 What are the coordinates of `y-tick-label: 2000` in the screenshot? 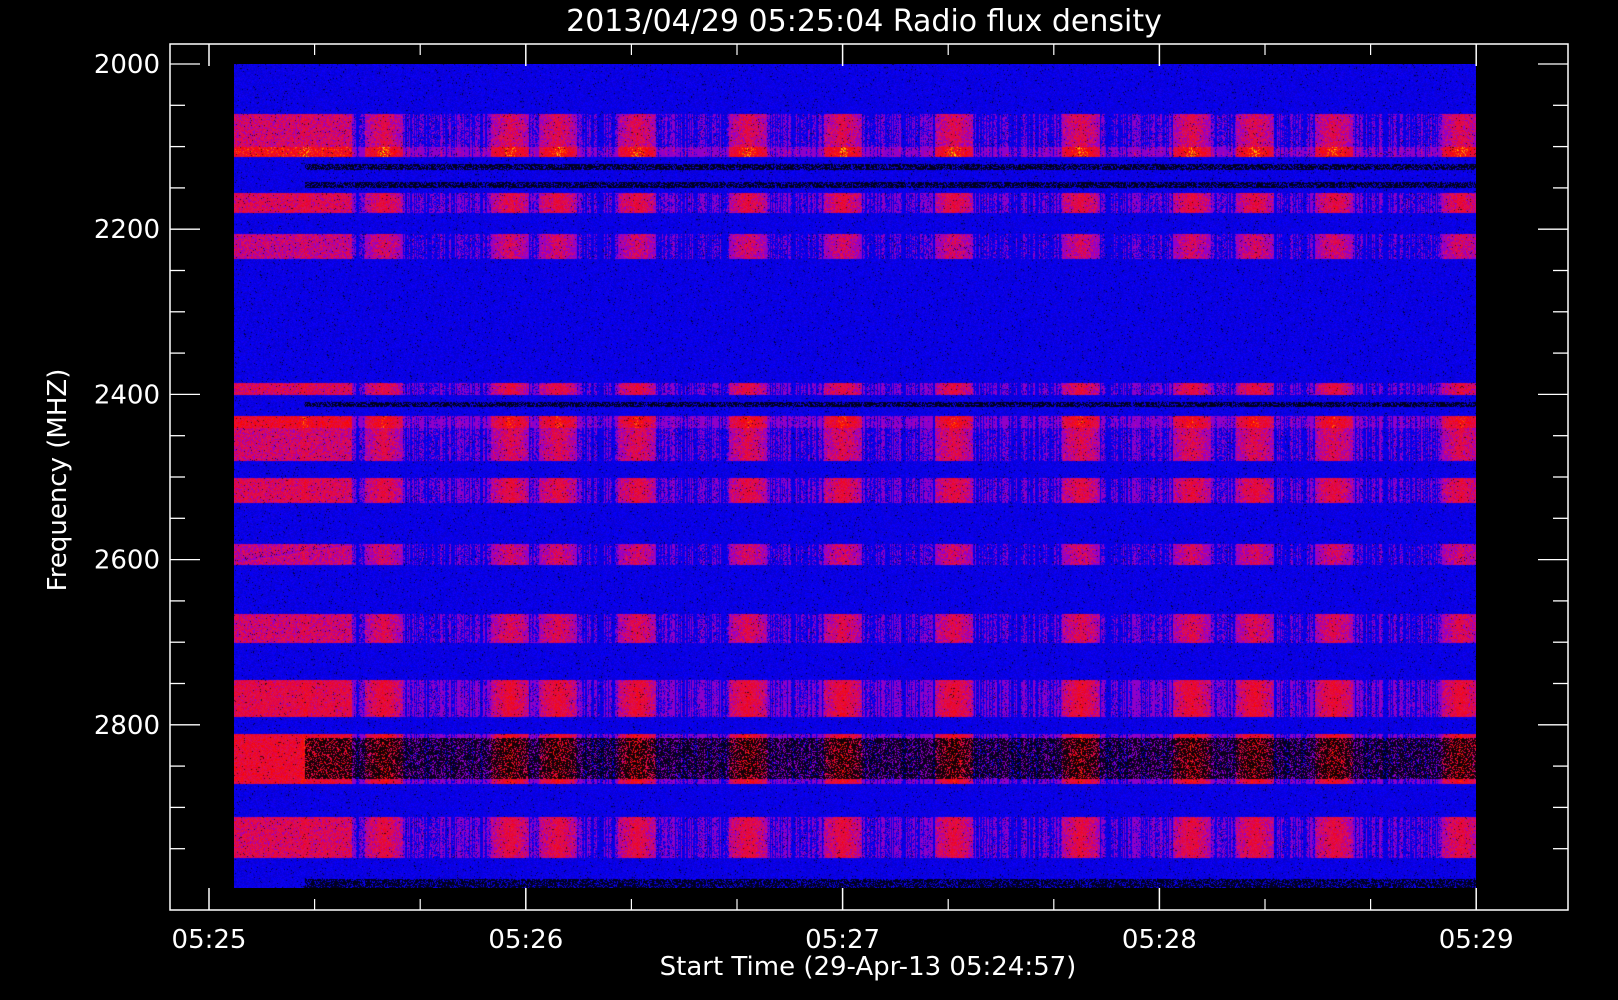 It's located at (127, 65).